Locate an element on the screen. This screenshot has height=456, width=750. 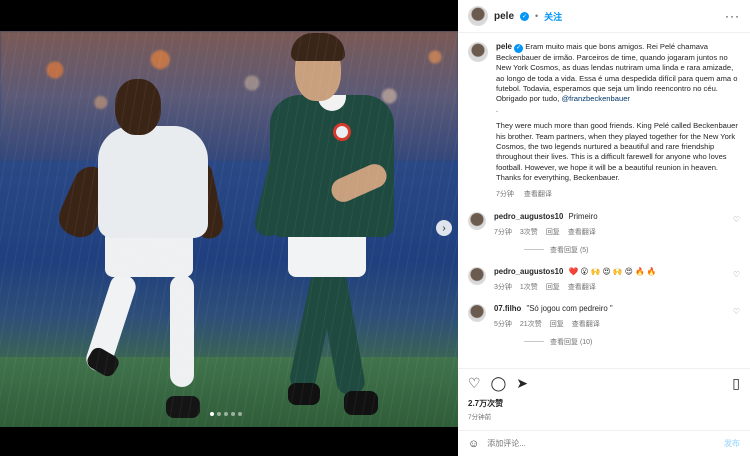
emoji-icon: ☺ is located at coordinates (473, 444).